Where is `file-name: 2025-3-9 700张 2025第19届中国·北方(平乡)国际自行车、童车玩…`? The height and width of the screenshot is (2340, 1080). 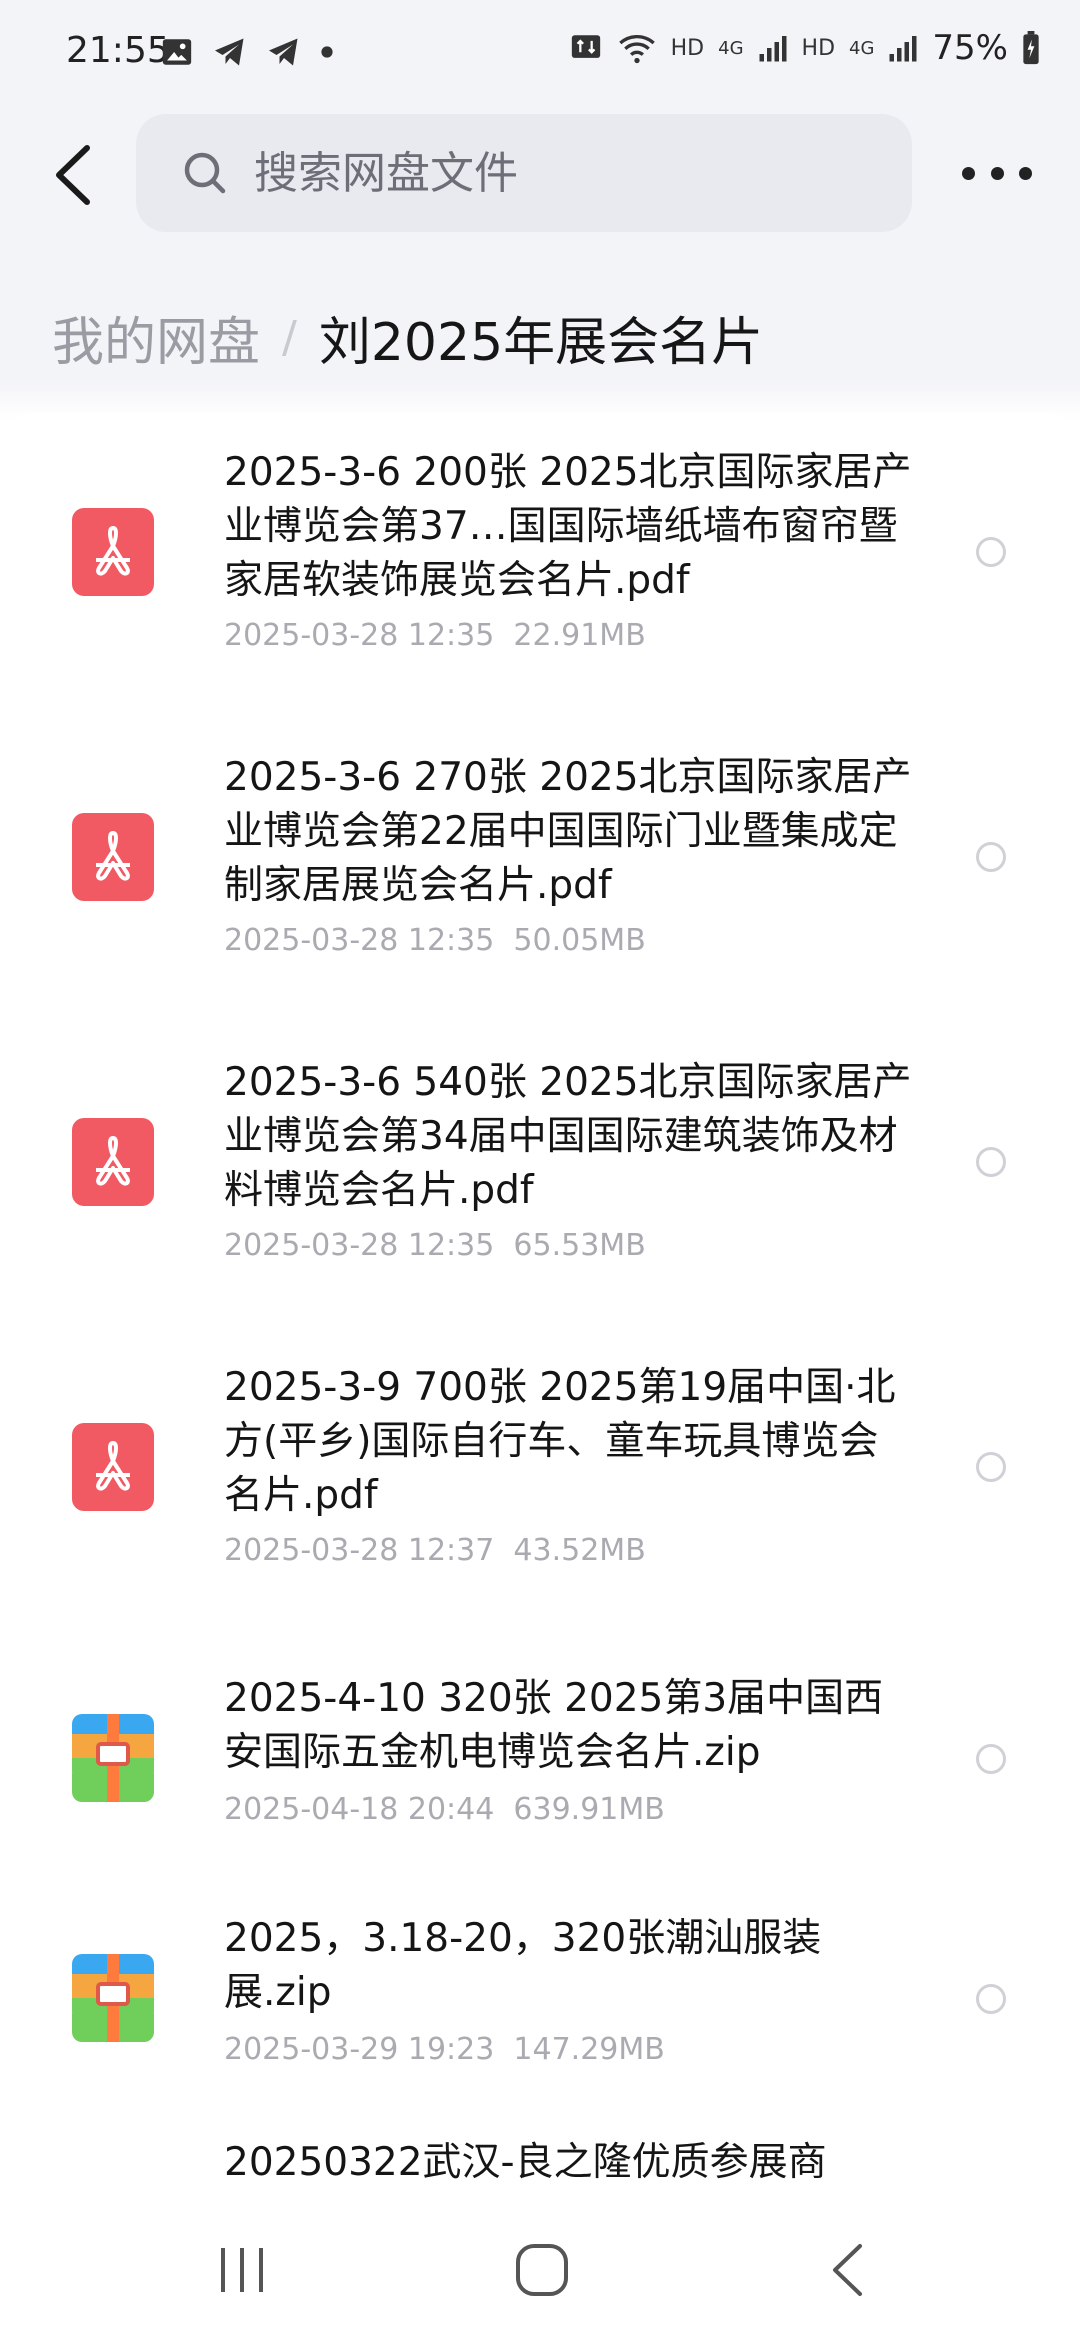 file-name: 2025-3-9 700张 2025第19届中国·北方(平乡)国际自行车、童车玩… is located at coordinates (560, 1441).